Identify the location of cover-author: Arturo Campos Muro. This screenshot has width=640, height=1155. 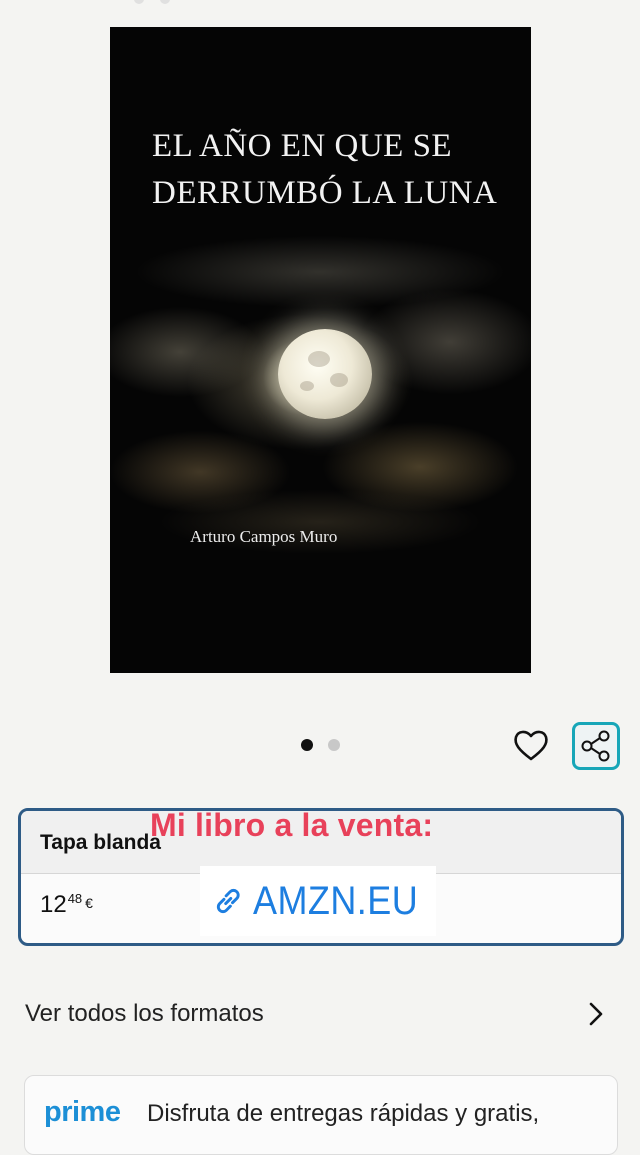
(264, 536).